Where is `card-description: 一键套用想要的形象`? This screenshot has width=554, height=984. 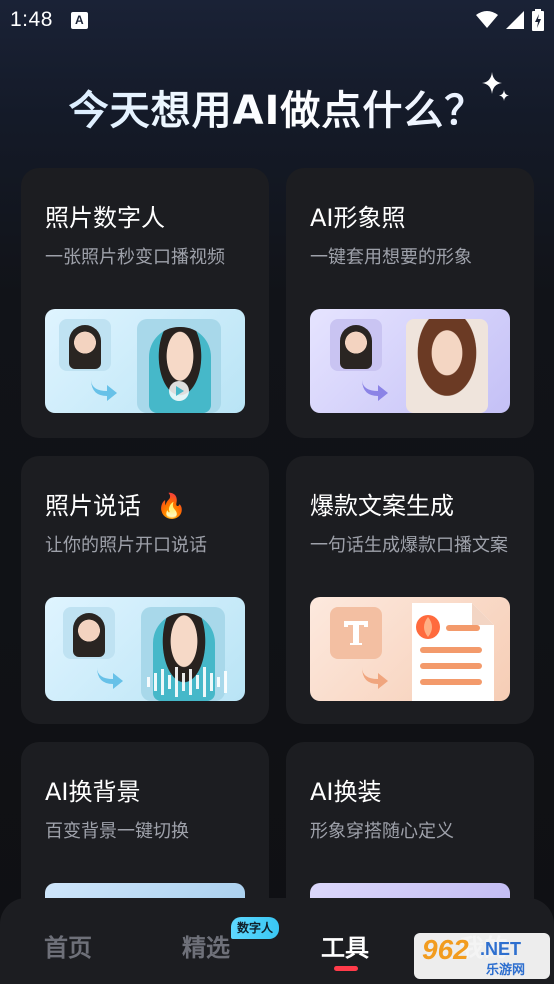
card-description: 一键套用想要的形象 is located at coordinates (391, 257).